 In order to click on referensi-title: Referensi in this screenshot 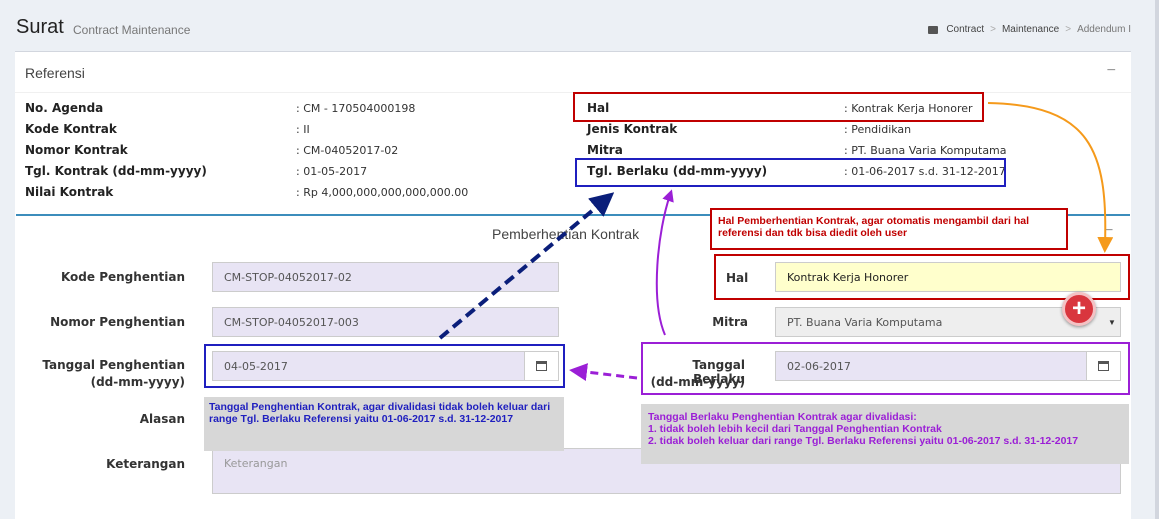, I will do `click(55, 73)`.